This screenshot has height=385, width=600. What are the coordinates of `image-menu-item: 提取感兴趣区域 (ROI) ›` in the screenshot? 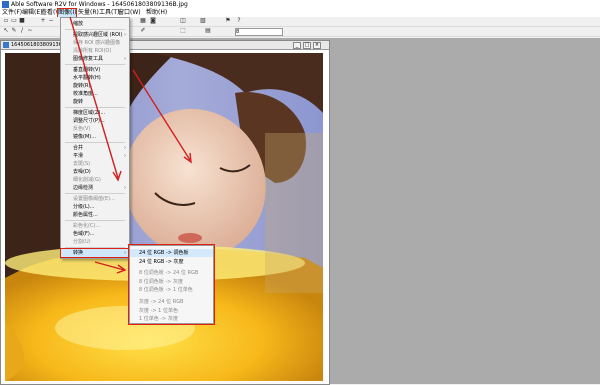 It's located at (95, 35).